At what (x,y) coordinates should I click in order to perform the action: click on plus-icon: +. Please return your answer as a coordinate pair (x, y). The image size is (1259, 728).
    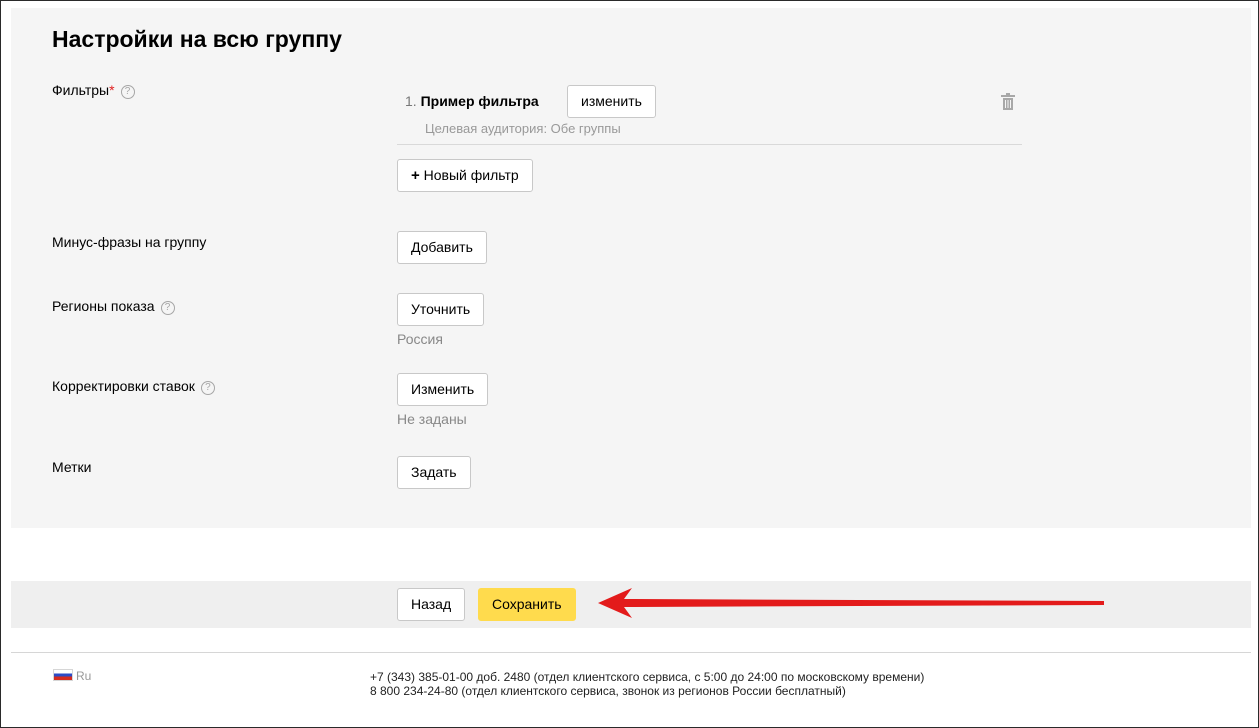
    Looking at the image, I should click on (415, 175).